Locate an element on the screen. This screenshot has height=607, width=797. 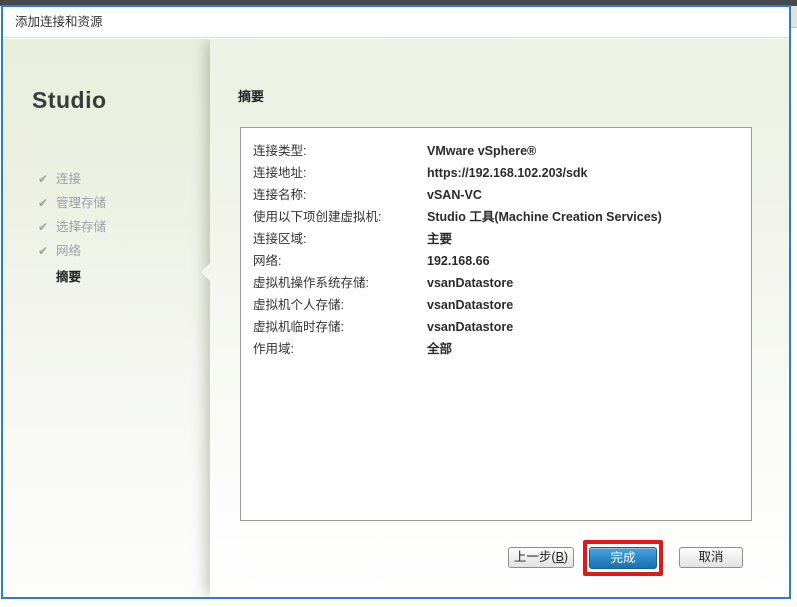
row-value: Studio 工具(Machine Creation Services) is located at coordinates (544, 217).